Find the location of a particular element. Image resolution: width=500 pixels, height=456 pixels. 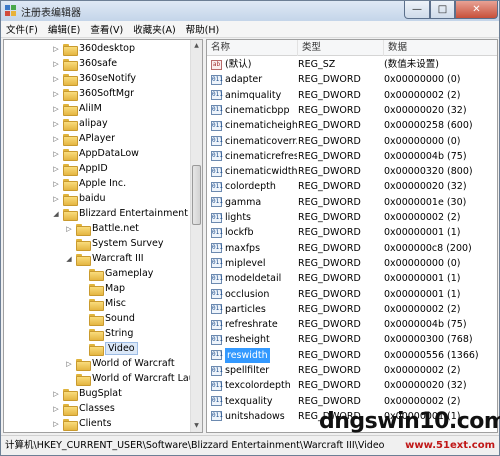

tree-item: ▷ Clients is located at coordinates (81, 423).